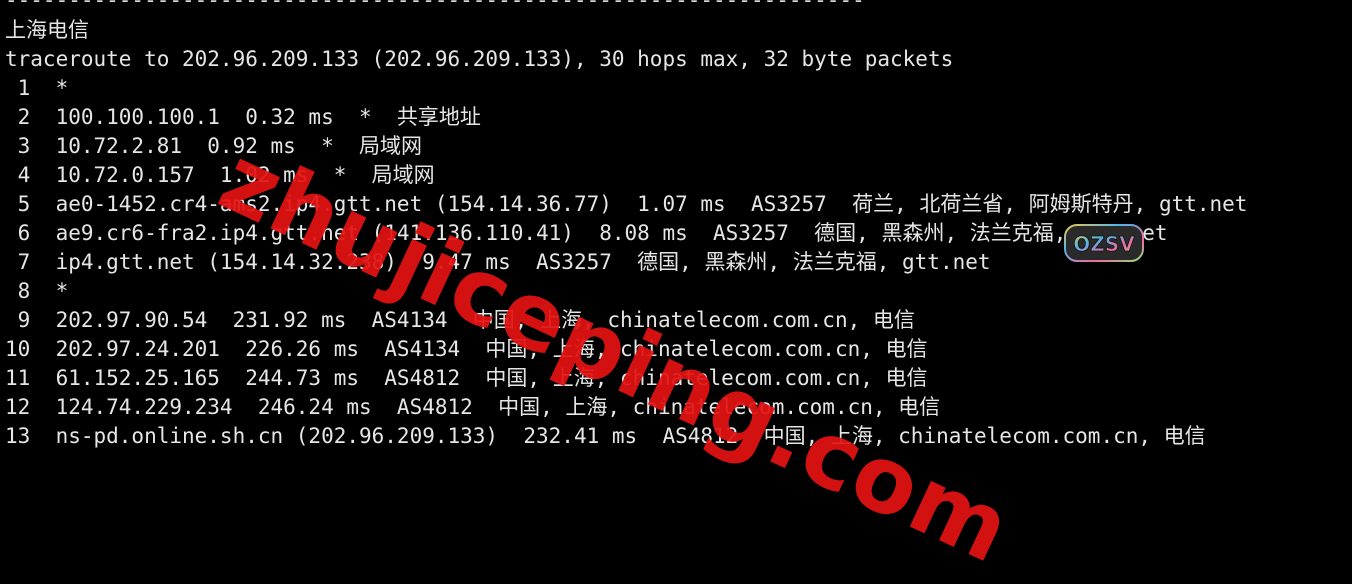 The height and width of the screenshot is (584, 1352). Describe the element at coordinates (37, 291) in the screenshot. I see `hop-line: 8 *` at that location.